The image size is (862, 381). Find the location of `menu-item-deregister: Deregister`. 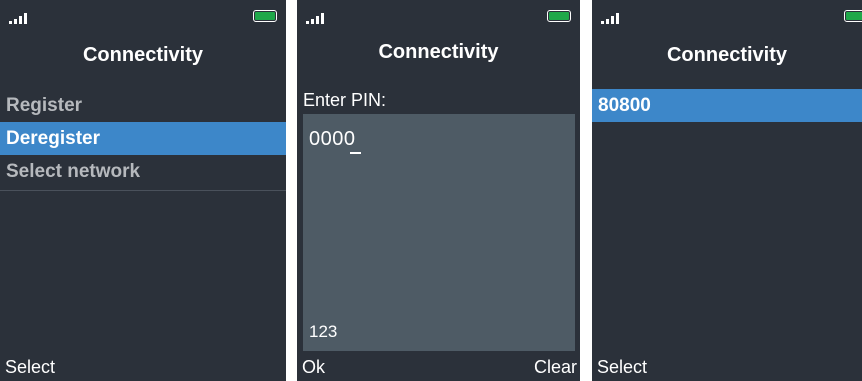

menu-item-deregister: Deregister is located at coordinates (143, 138).